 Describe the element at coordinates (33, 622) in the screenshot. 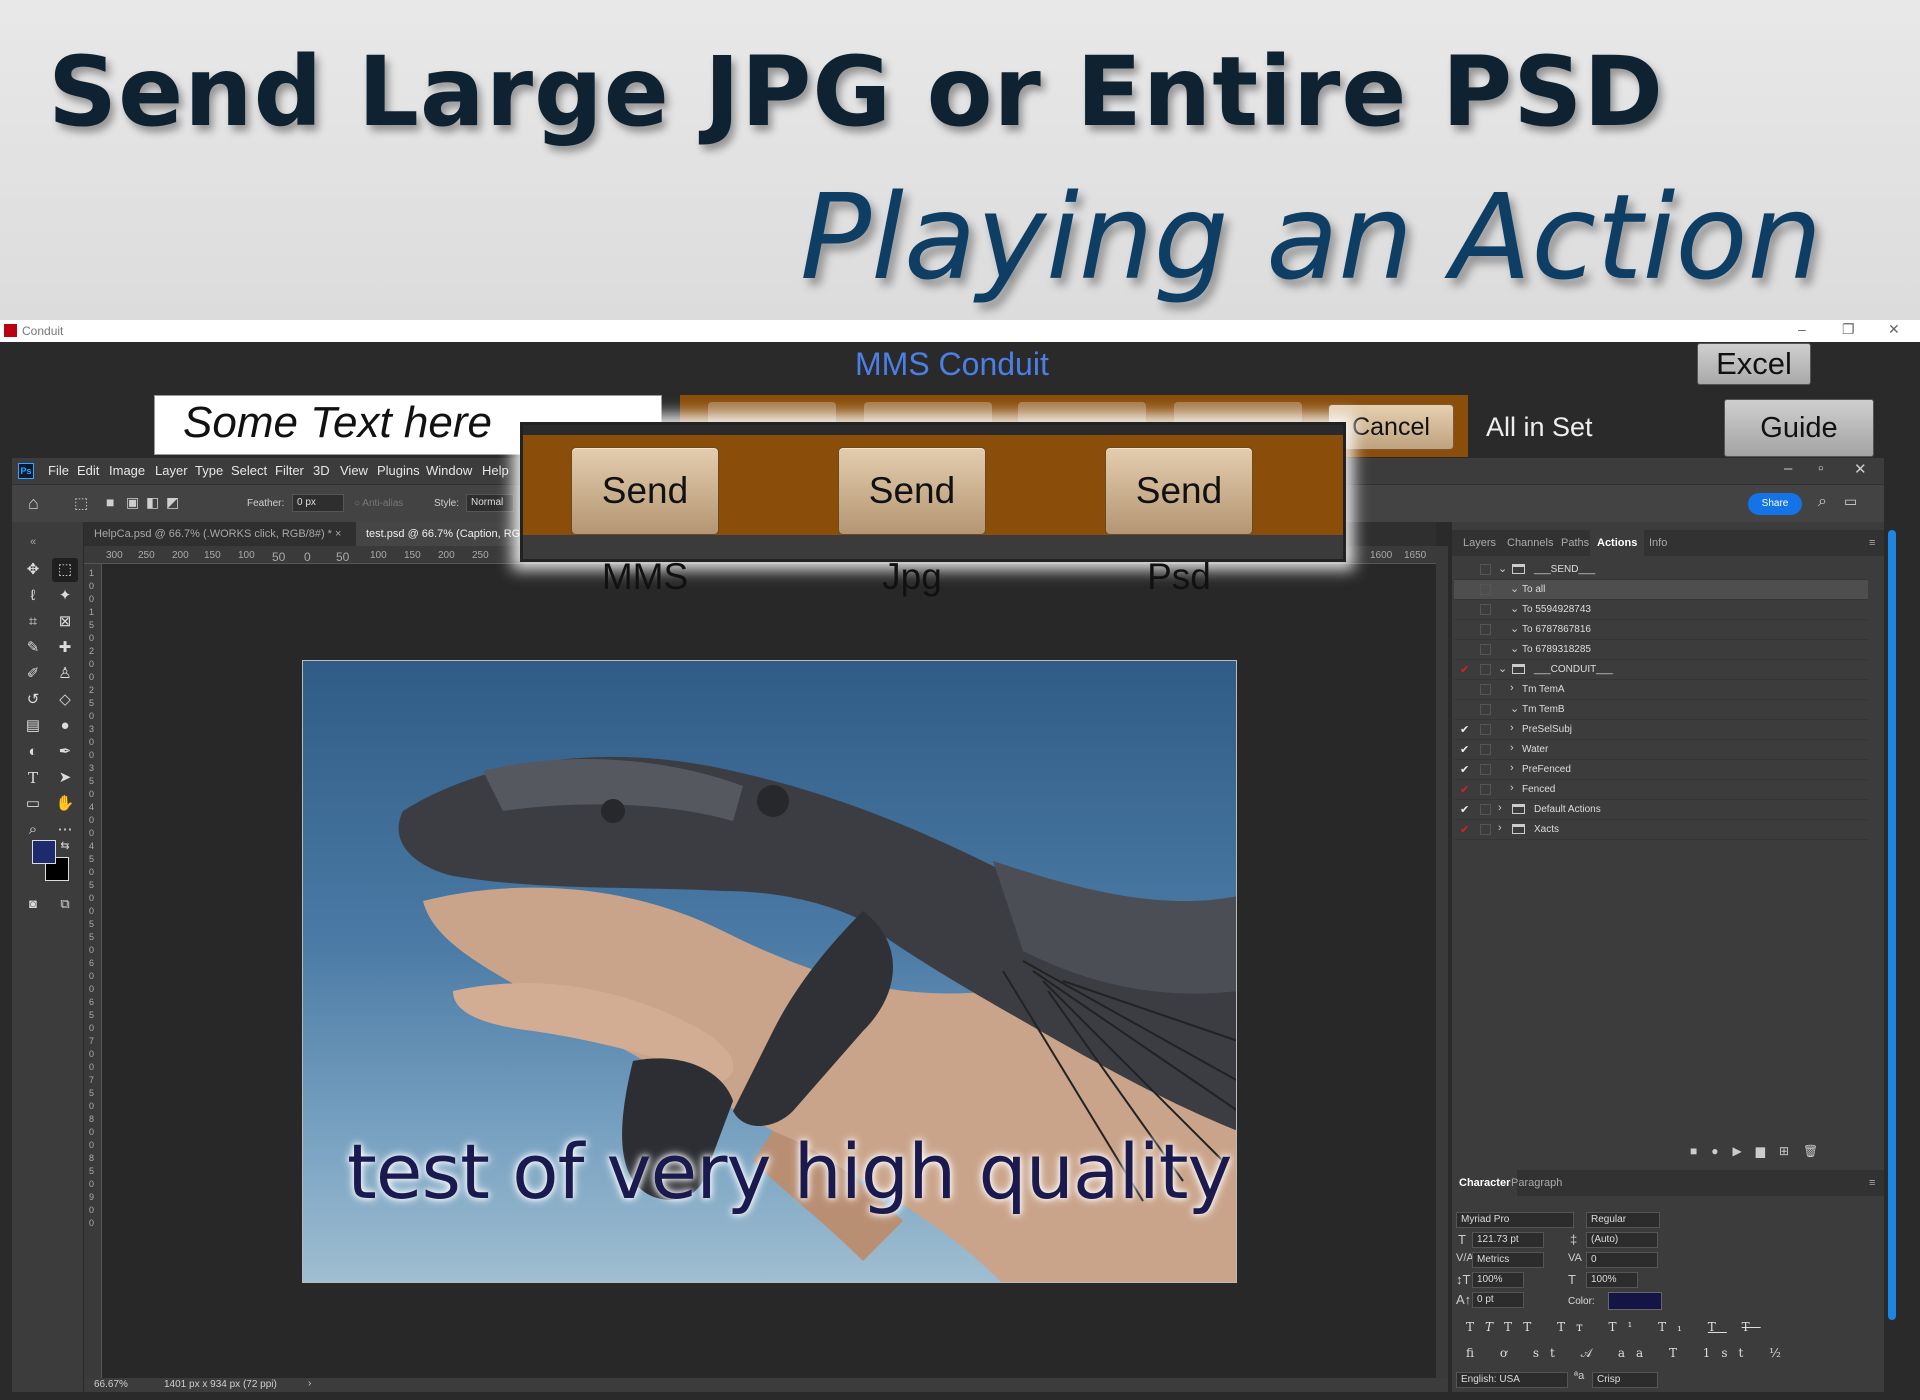

I see `crop-icon: ⌗` at that location.